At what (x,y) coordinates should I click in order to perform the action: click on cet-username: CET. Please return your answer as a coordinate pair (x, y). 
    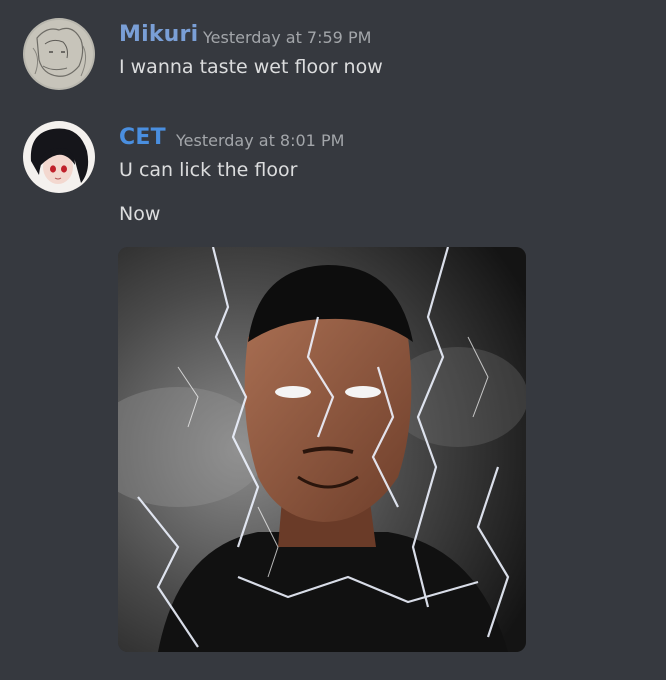
    Looking at the image, I should click on (142, 137).